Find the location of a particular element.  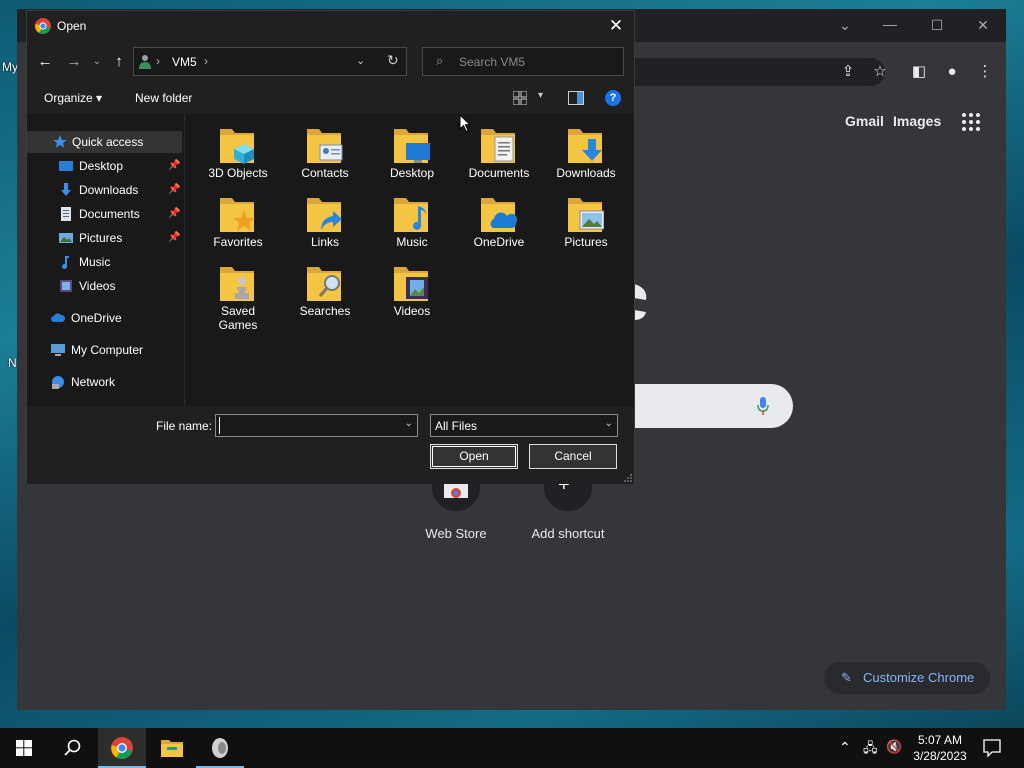

desktop-folder-icon is located at coordinates (412, 146).